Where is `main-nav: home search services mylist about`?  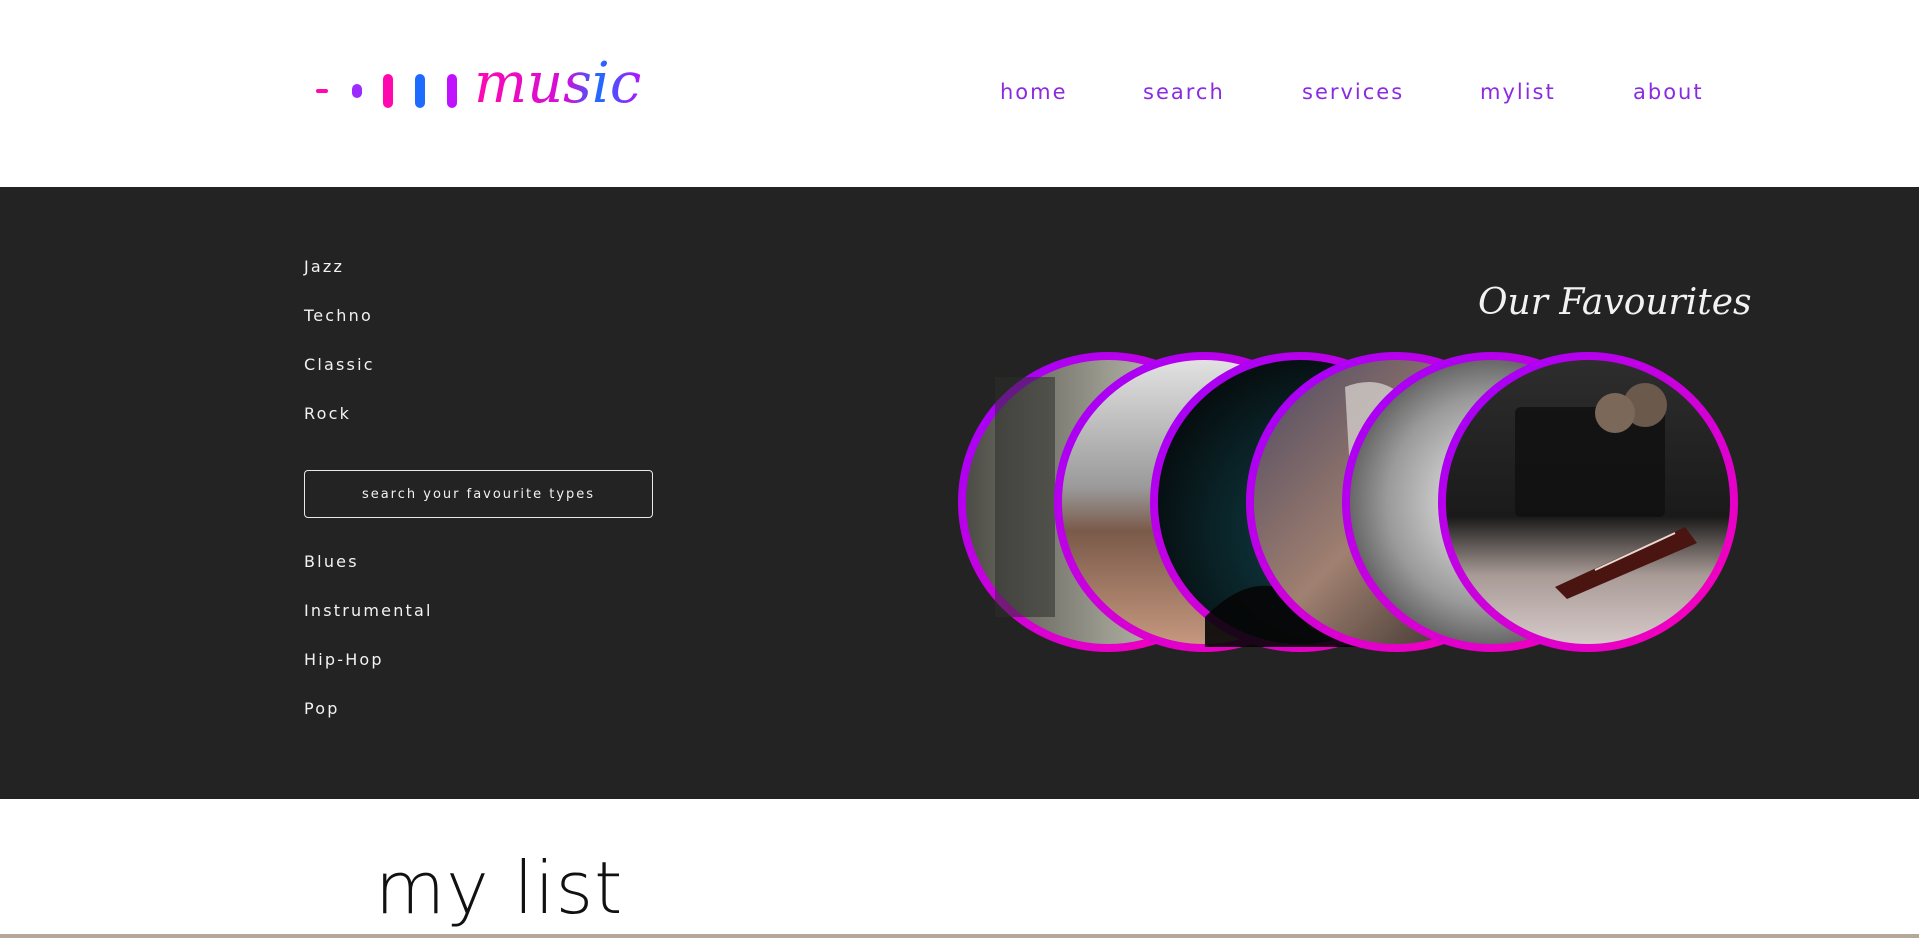
main-nav: home search services mylist about is located at coordinates (959, 95).